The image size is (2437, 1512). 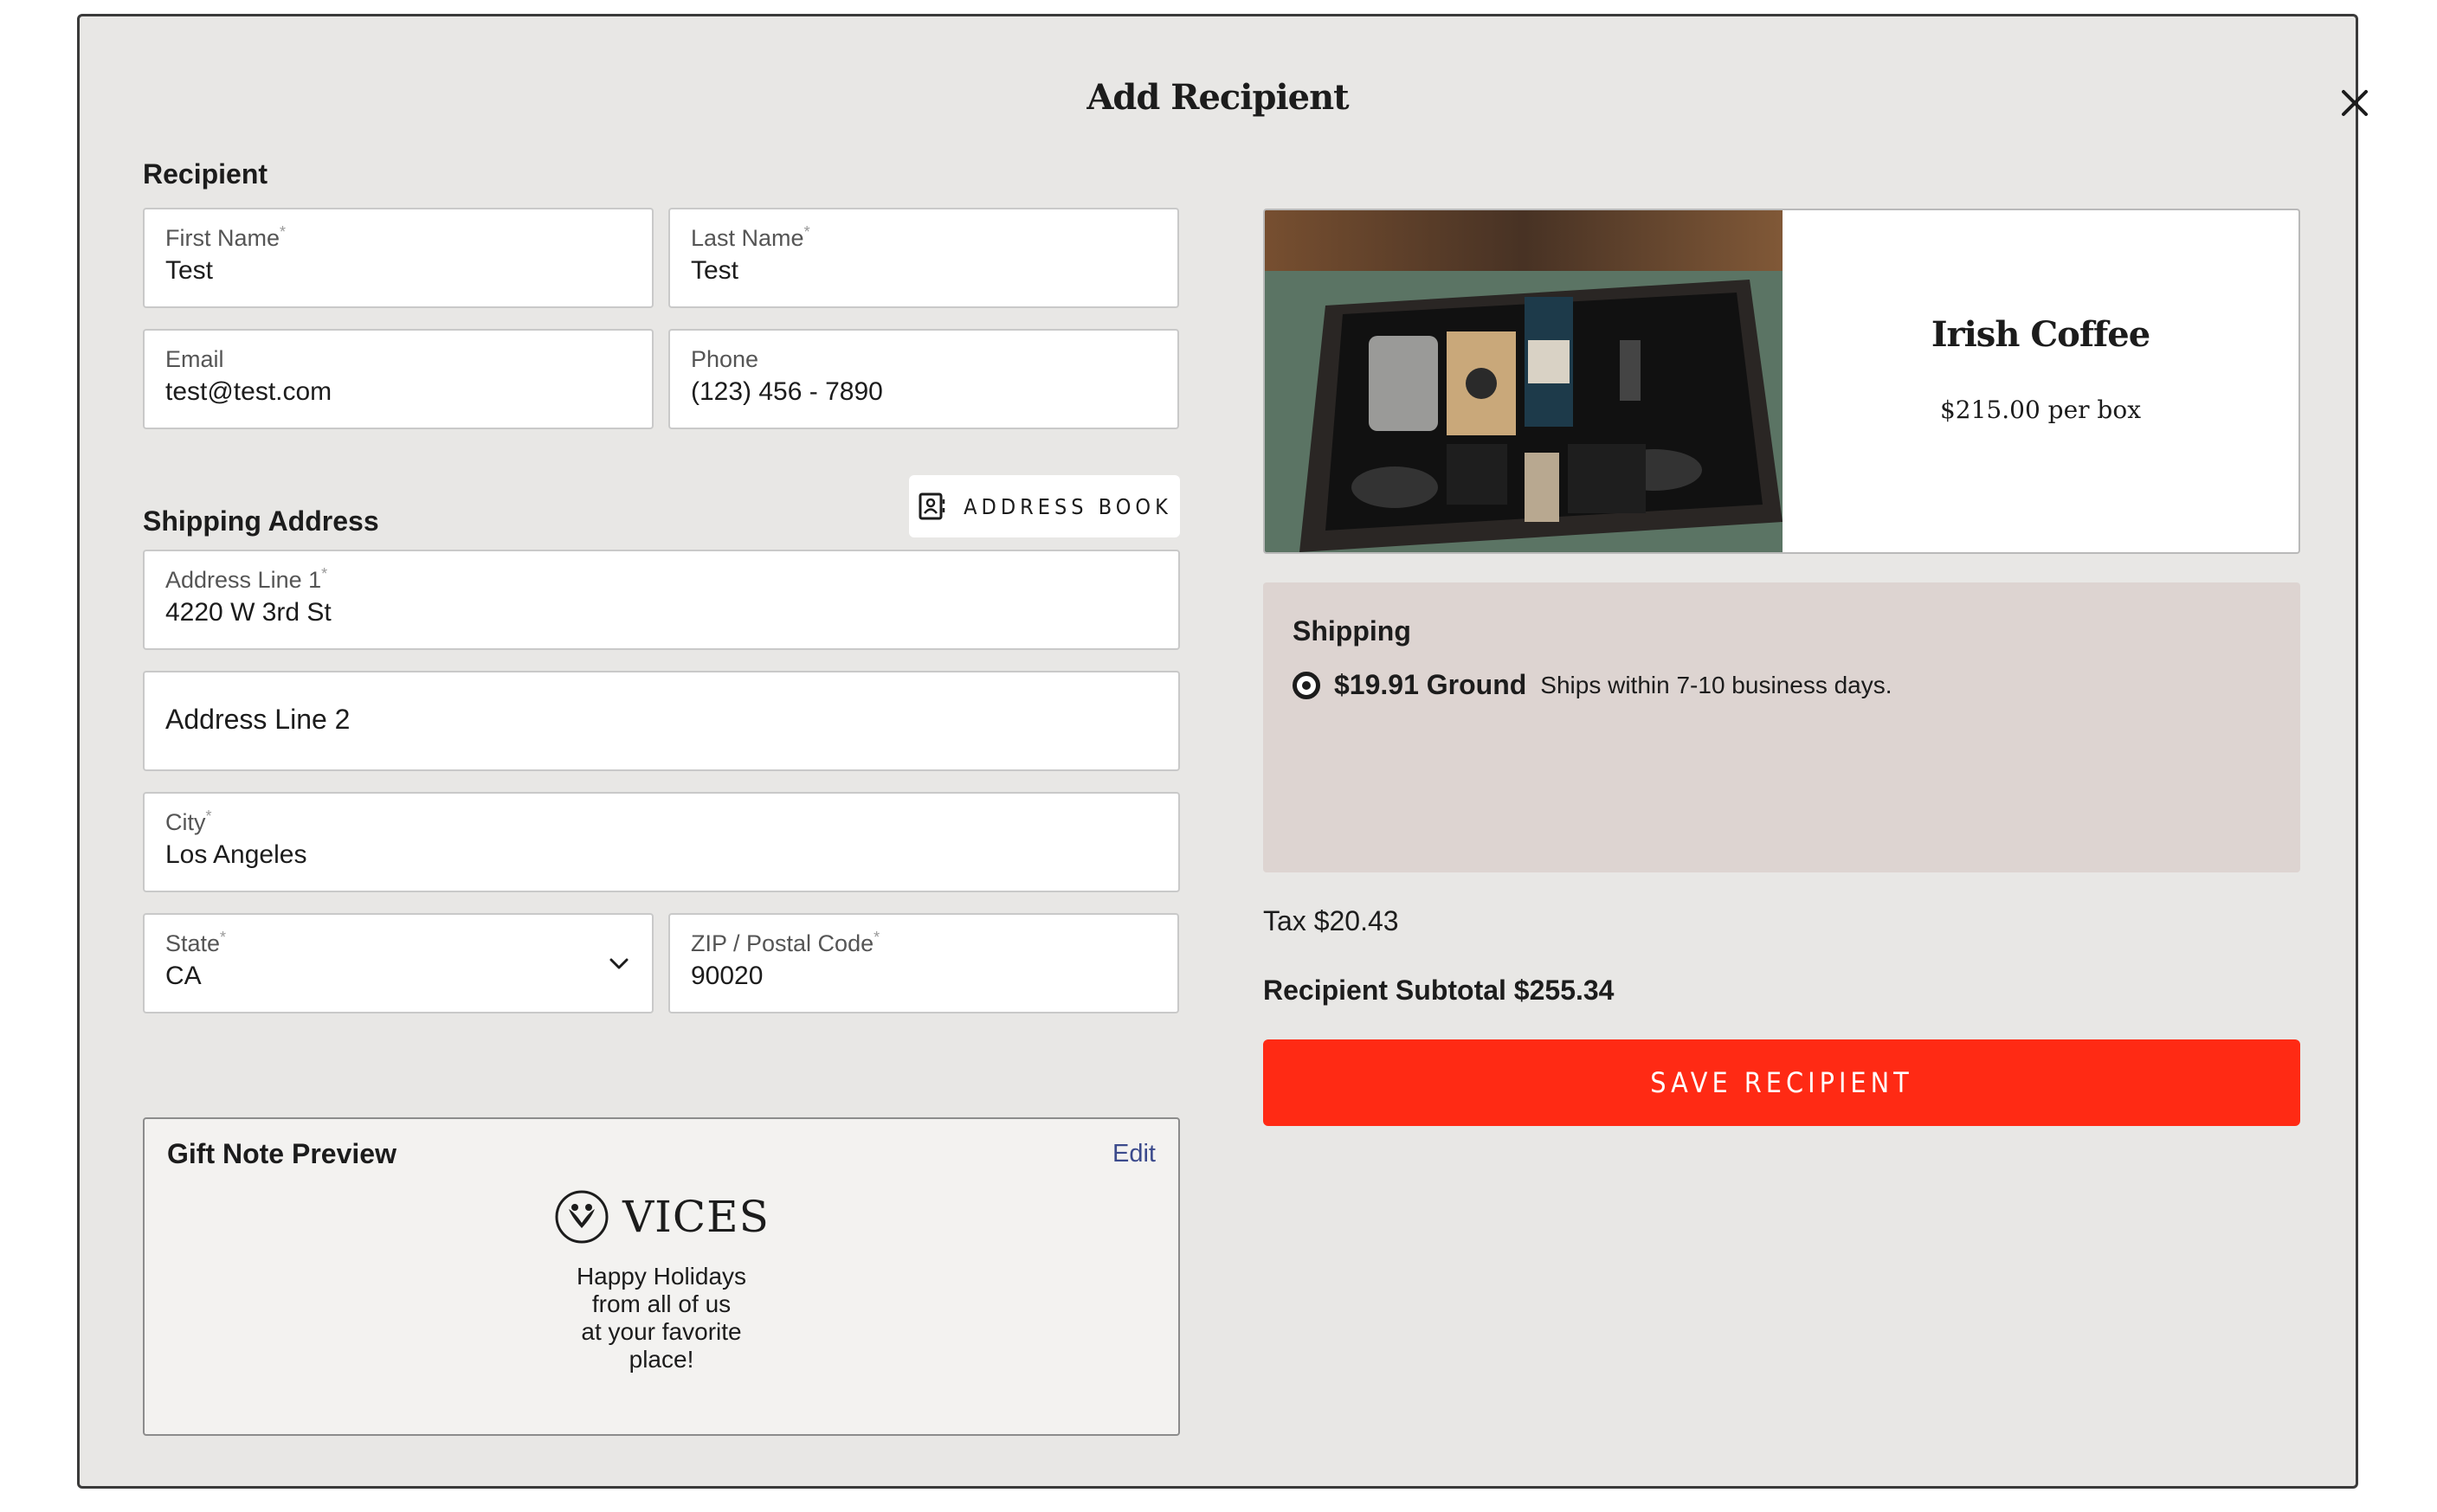 I want to click on vices-logo-icon, so click(x=582, y=1217).